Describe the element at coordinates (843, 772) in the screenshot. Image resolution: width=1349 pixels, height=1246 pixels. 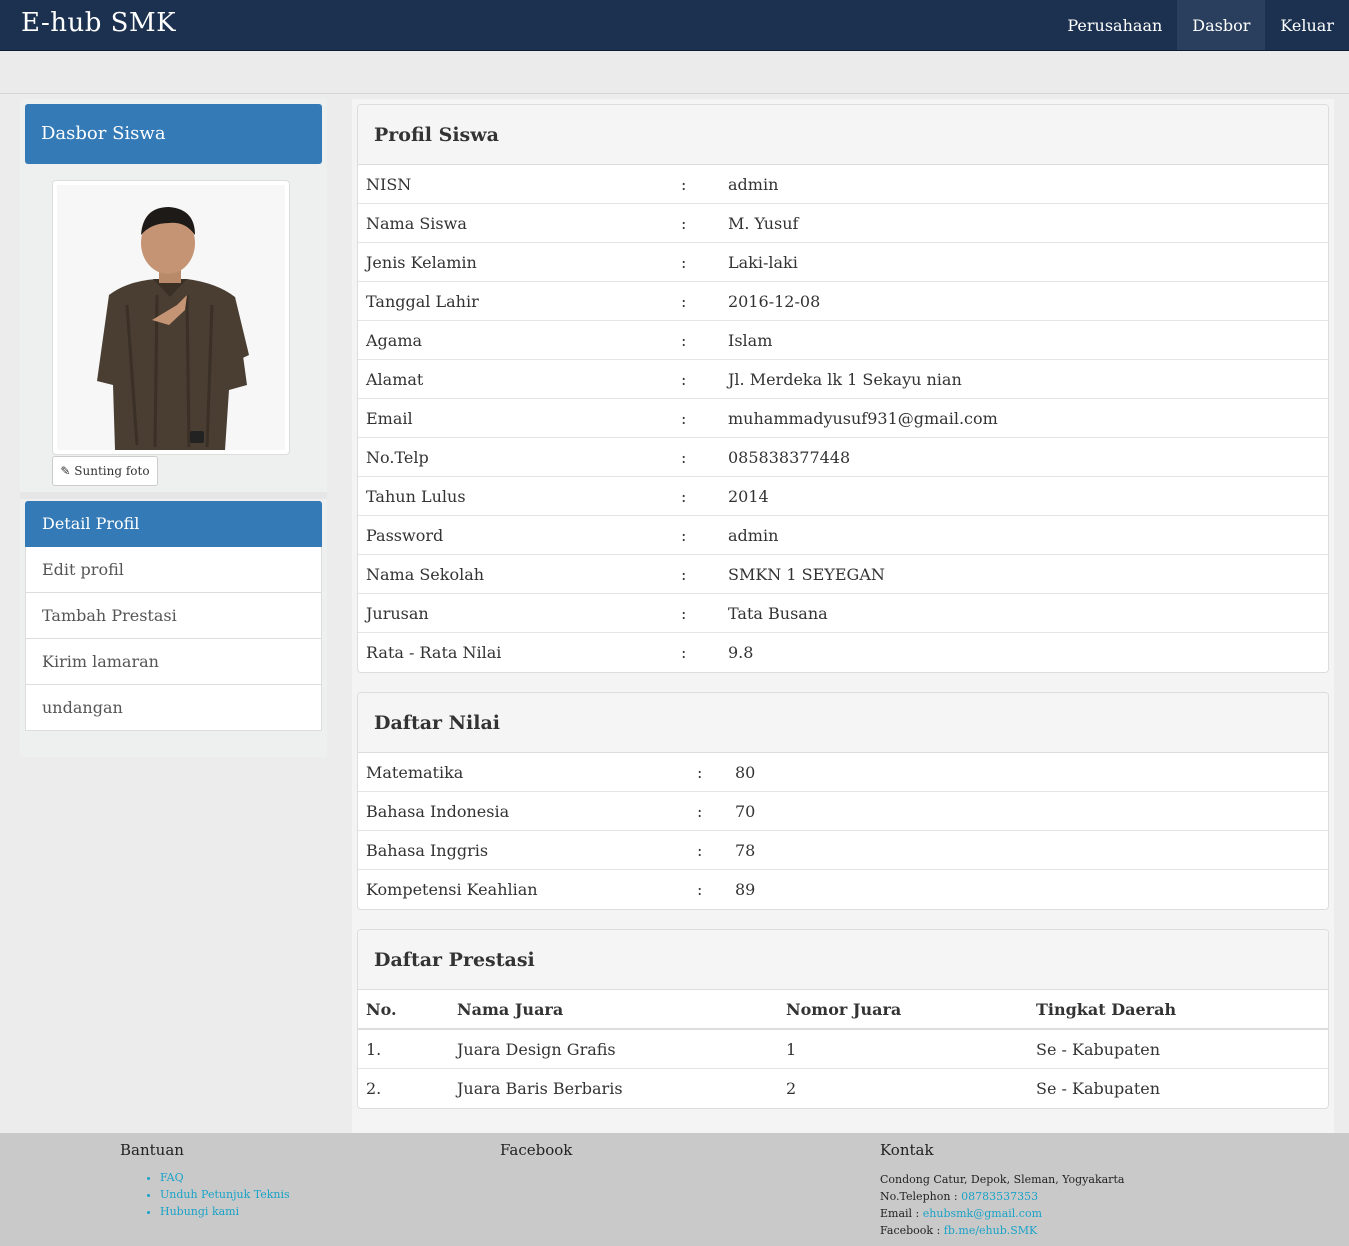
I see `grade-row: Matematika: 80` at that location.